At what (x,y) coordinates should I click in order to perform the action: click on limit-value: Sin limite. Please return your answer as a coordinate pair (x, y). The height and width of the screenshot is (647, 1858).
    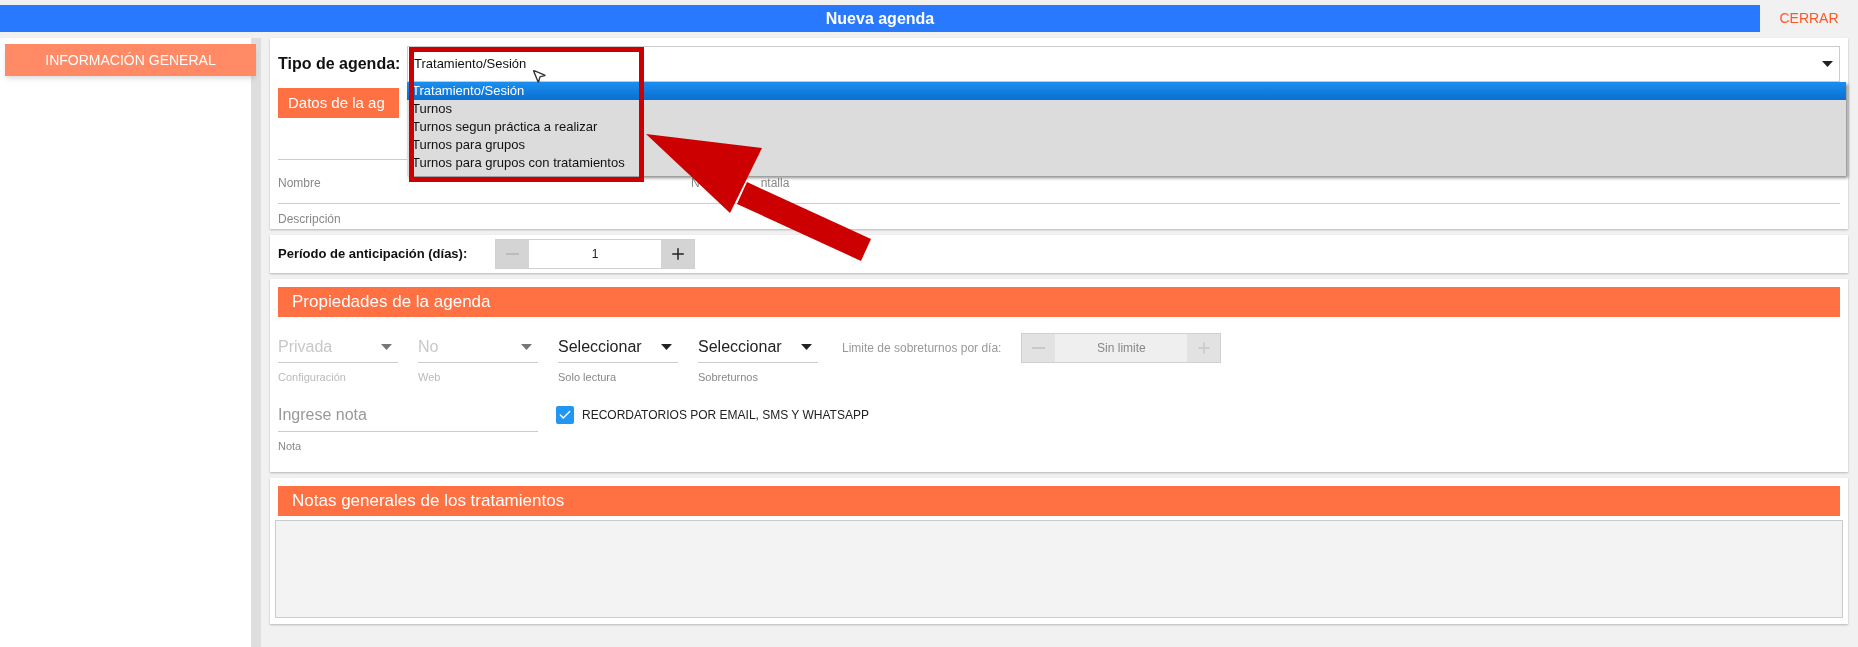
    Looking at the image, I should click on (1121, 348).